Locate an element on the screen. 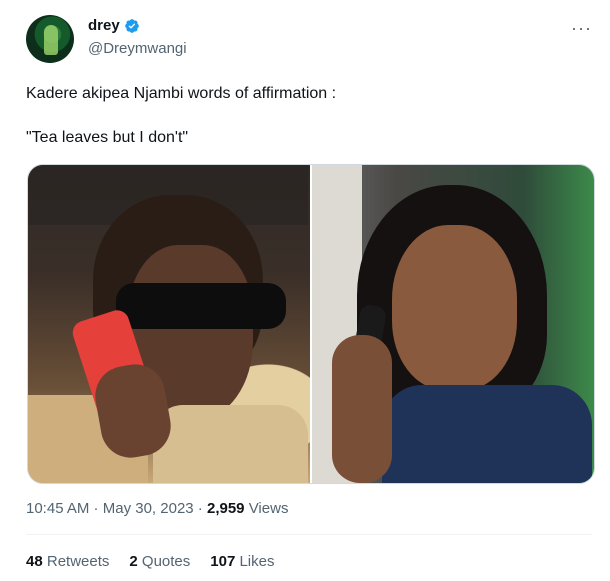 This screenshot has width=610, height=581. retweets-stat: 48 Retweets is located at coordinates (67, 561).